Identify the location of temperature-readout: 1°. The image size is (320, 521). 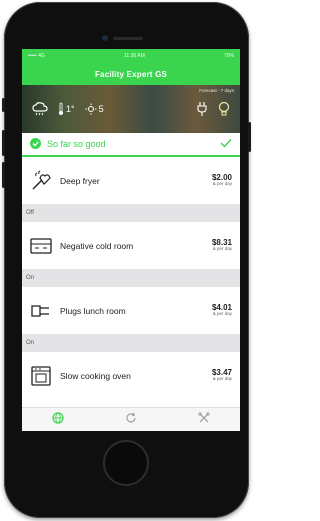
(66, 109).